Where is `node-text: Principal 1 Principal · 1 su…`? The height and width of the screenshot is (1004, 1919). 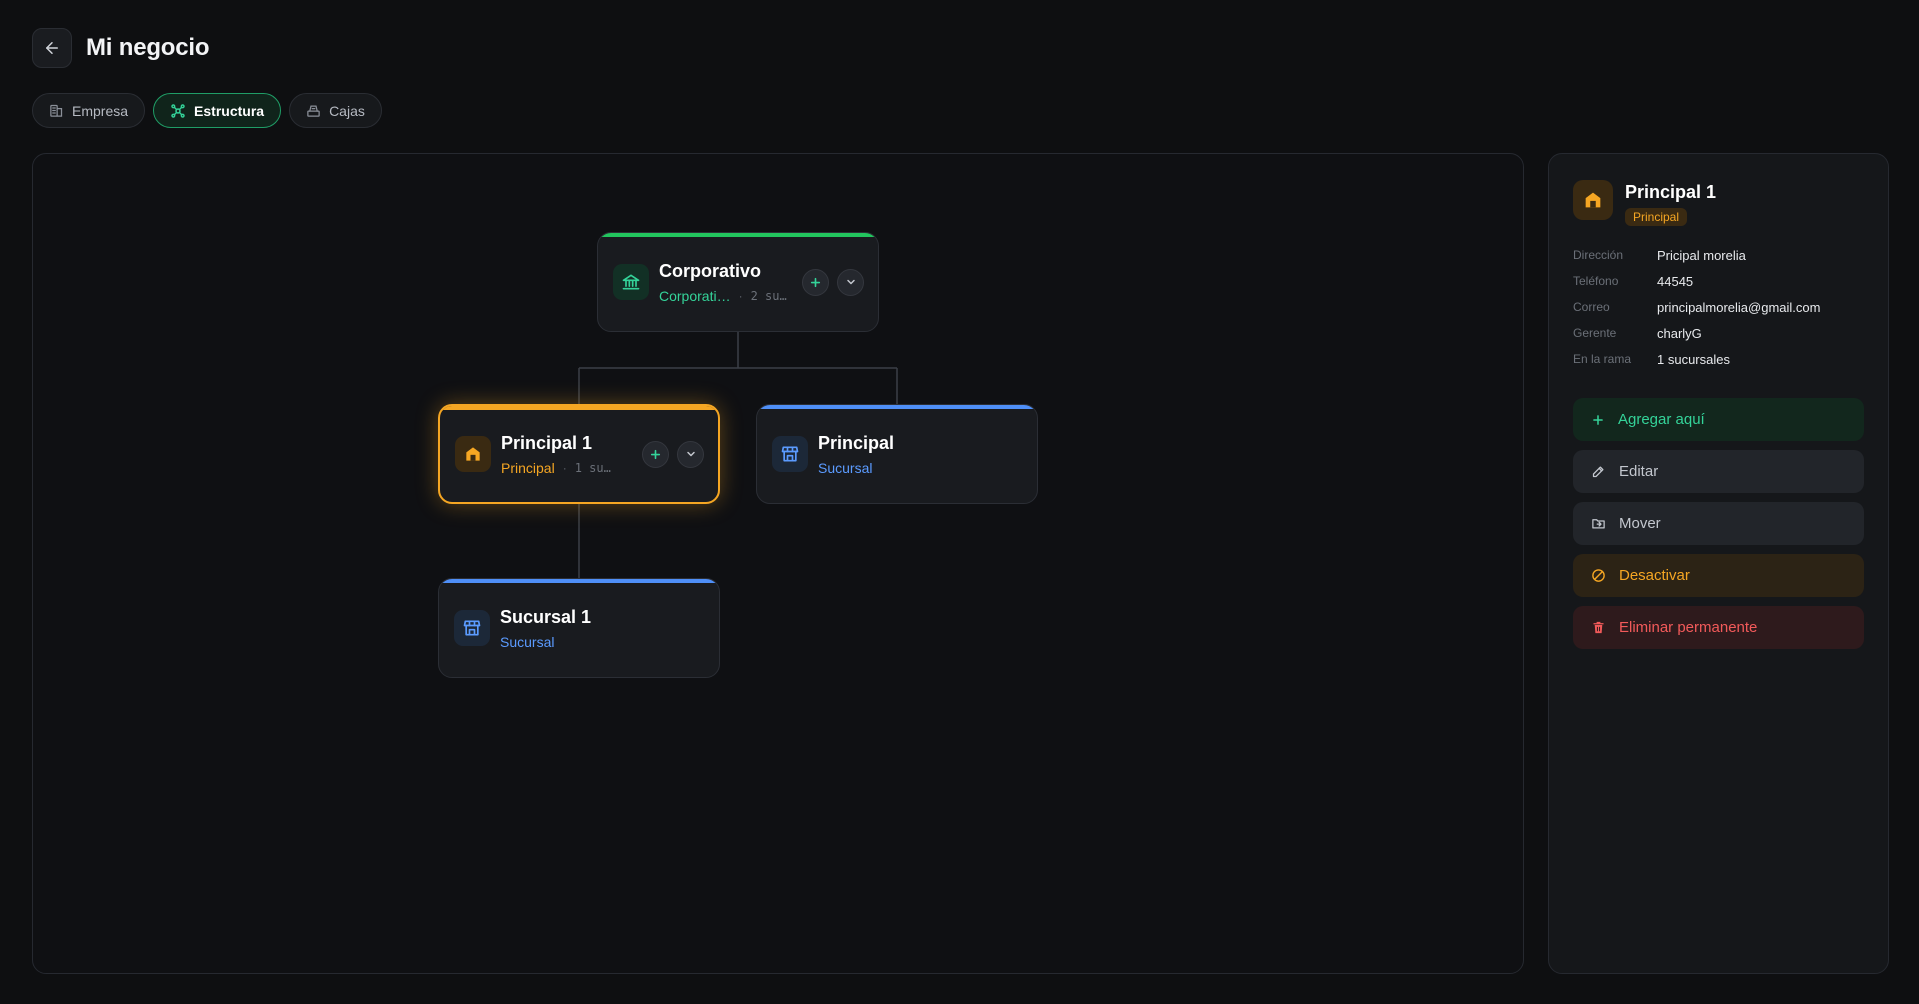
node-text: Principal 1 Principal · 1 su… is located at coordinates (571, 454).